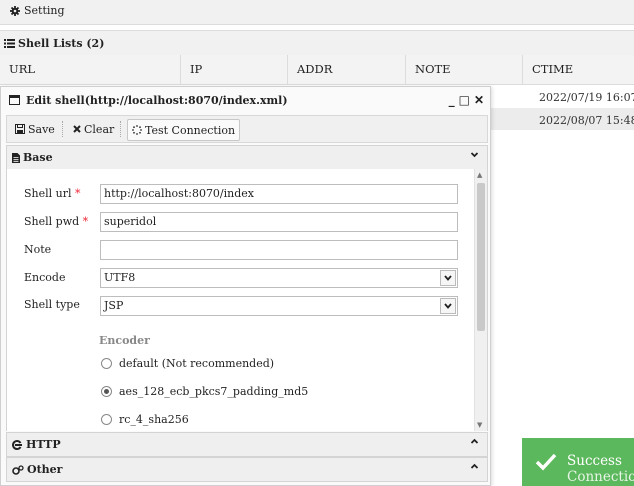  What do you see at coordinates (38, 249) in the screenshot?
I see `note-label: Note` at bounding box center [38, 249].